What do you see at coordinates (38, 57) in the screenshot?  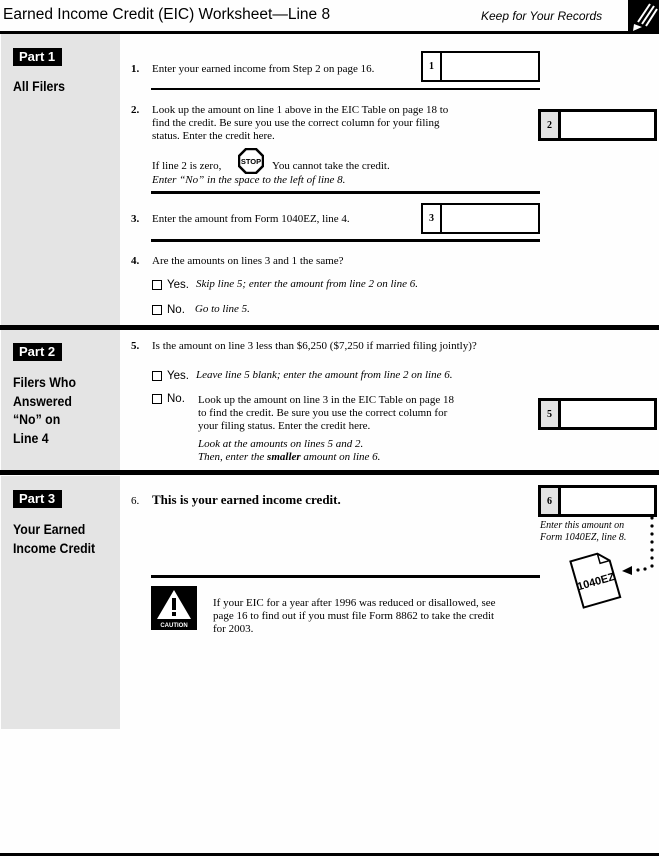 I see `part1-badge: Part 1` at bounding box center [38, 57].